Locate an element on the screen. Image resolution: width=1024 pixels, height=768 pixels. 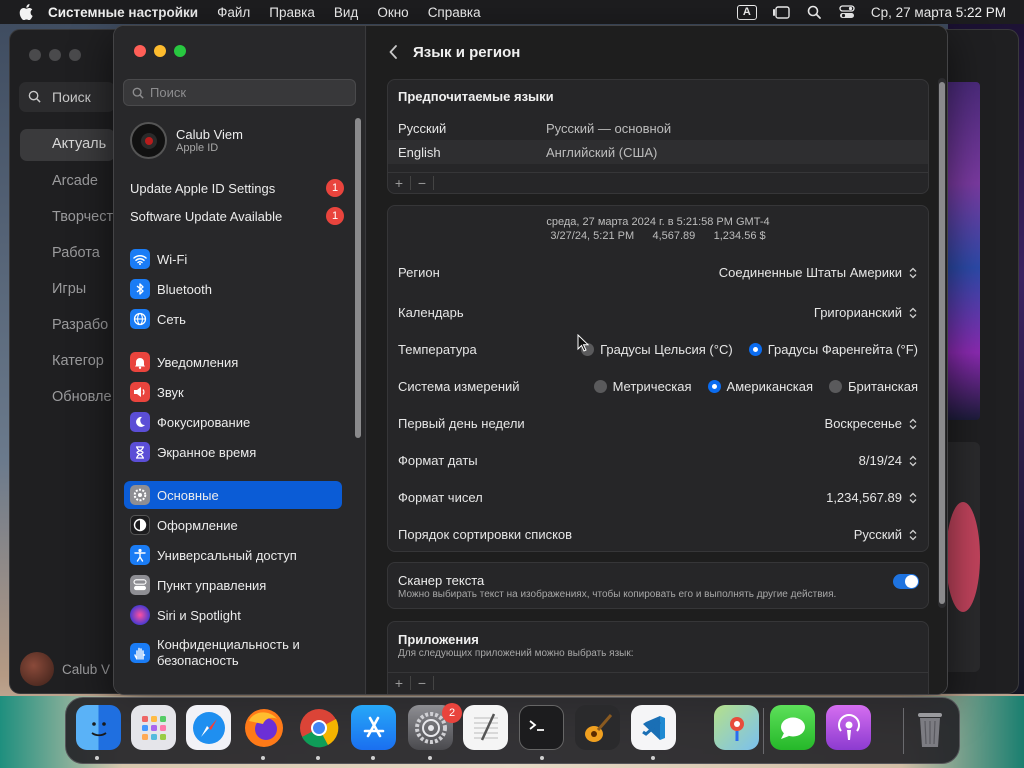
sidebar-item-screen-time: Экранное время is located at coordinates (233, 452).